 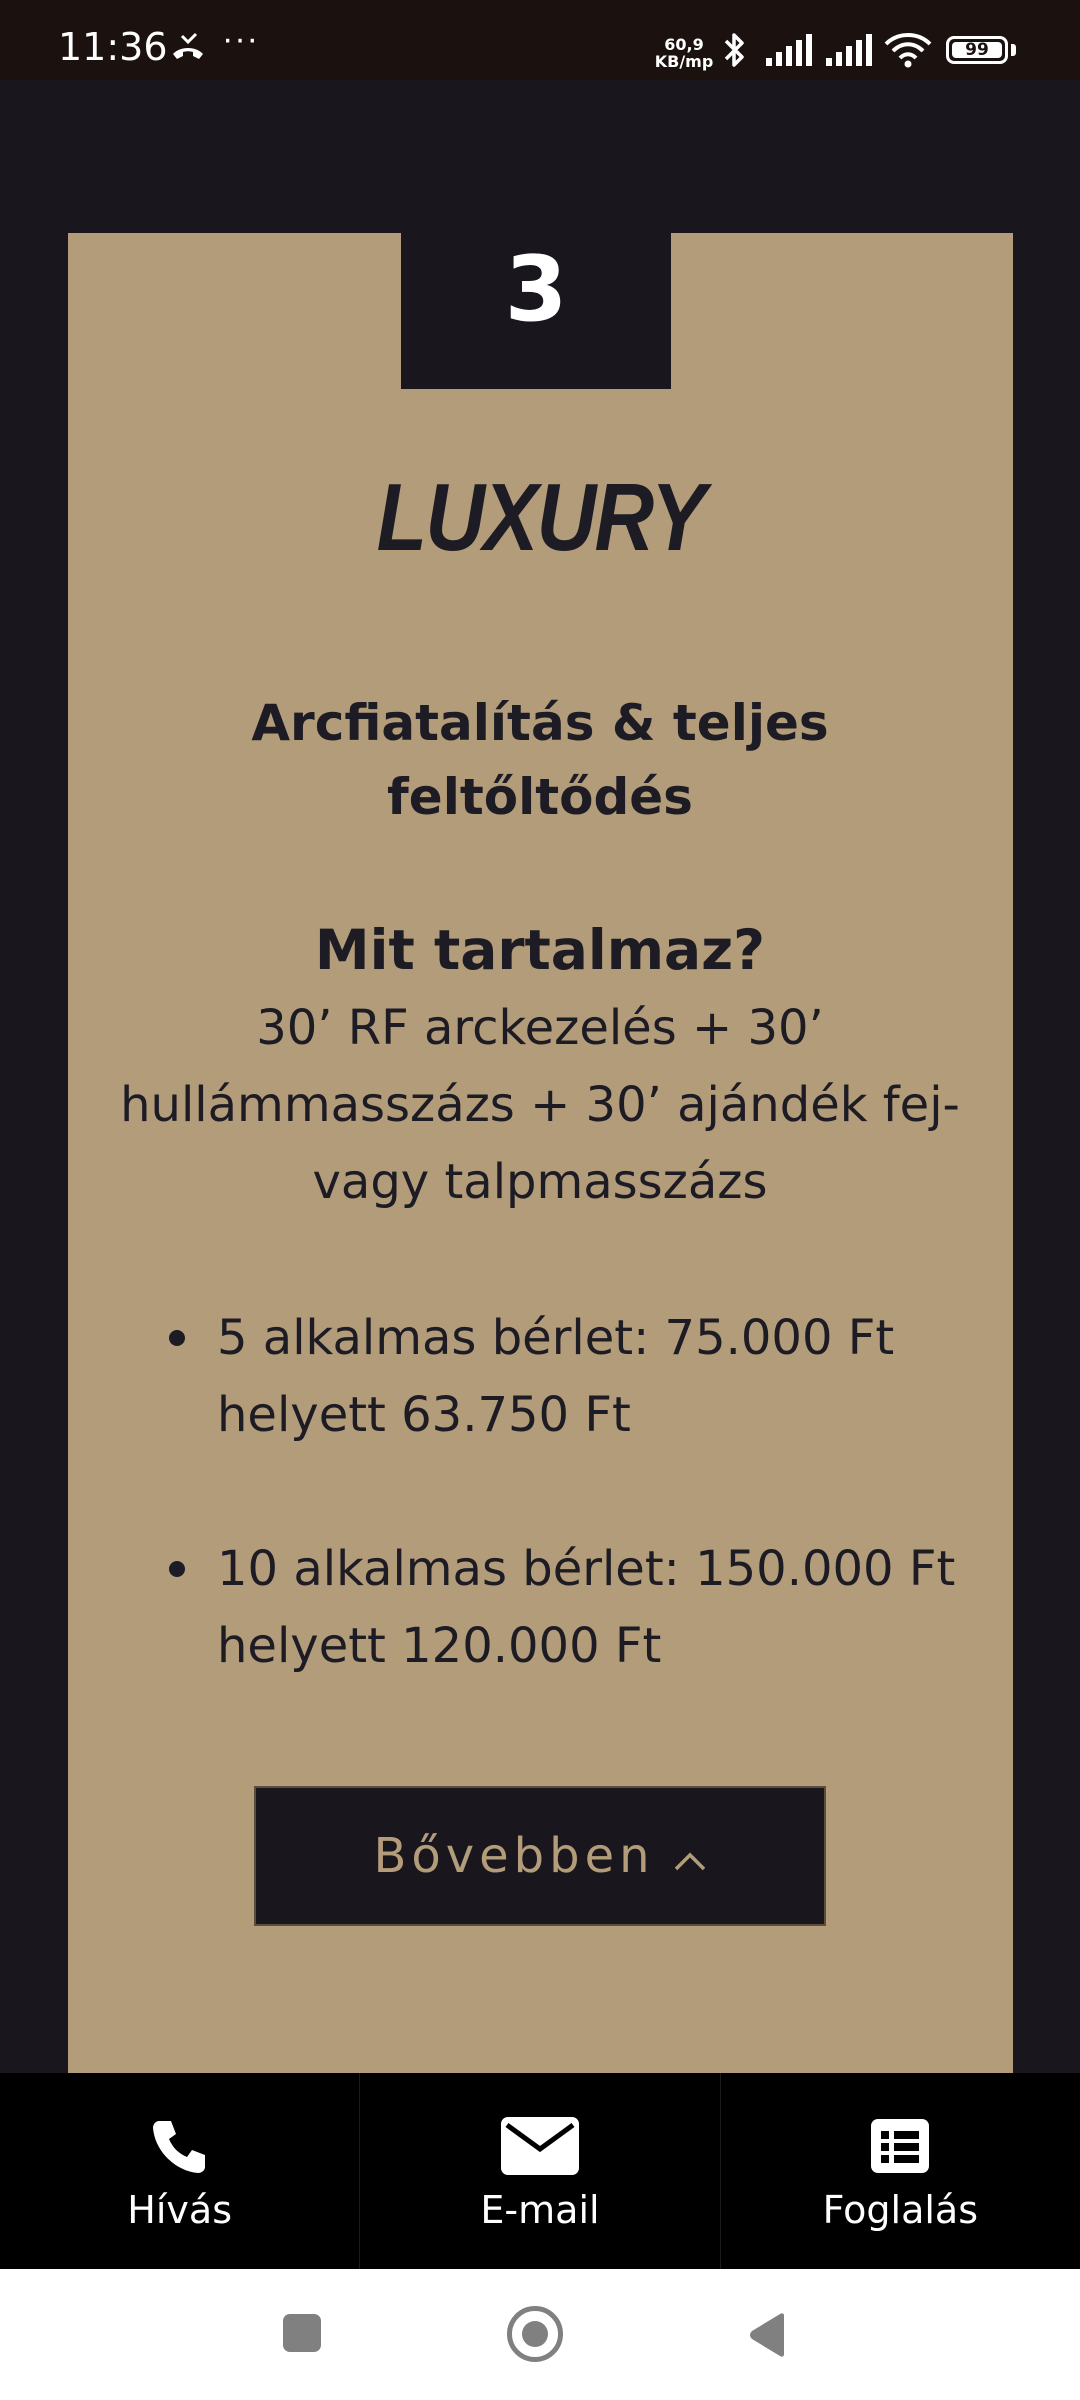 I want to click on more-button-label: Bővebben, so click(x=514, y=1856).